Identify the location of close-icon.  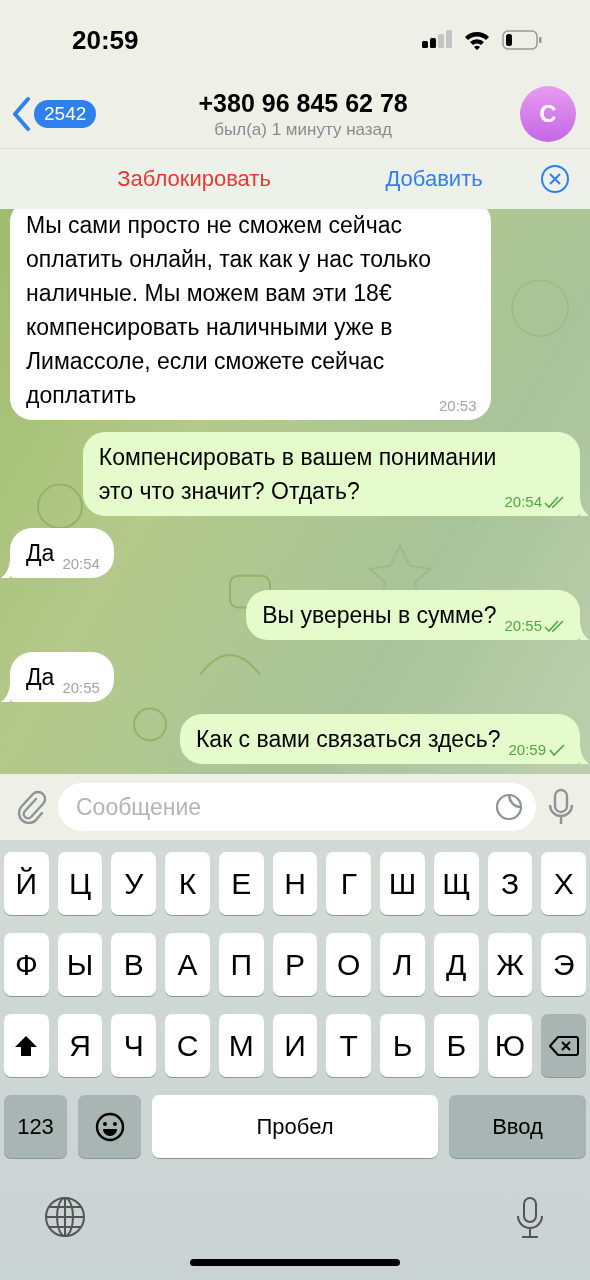
(555, 179).